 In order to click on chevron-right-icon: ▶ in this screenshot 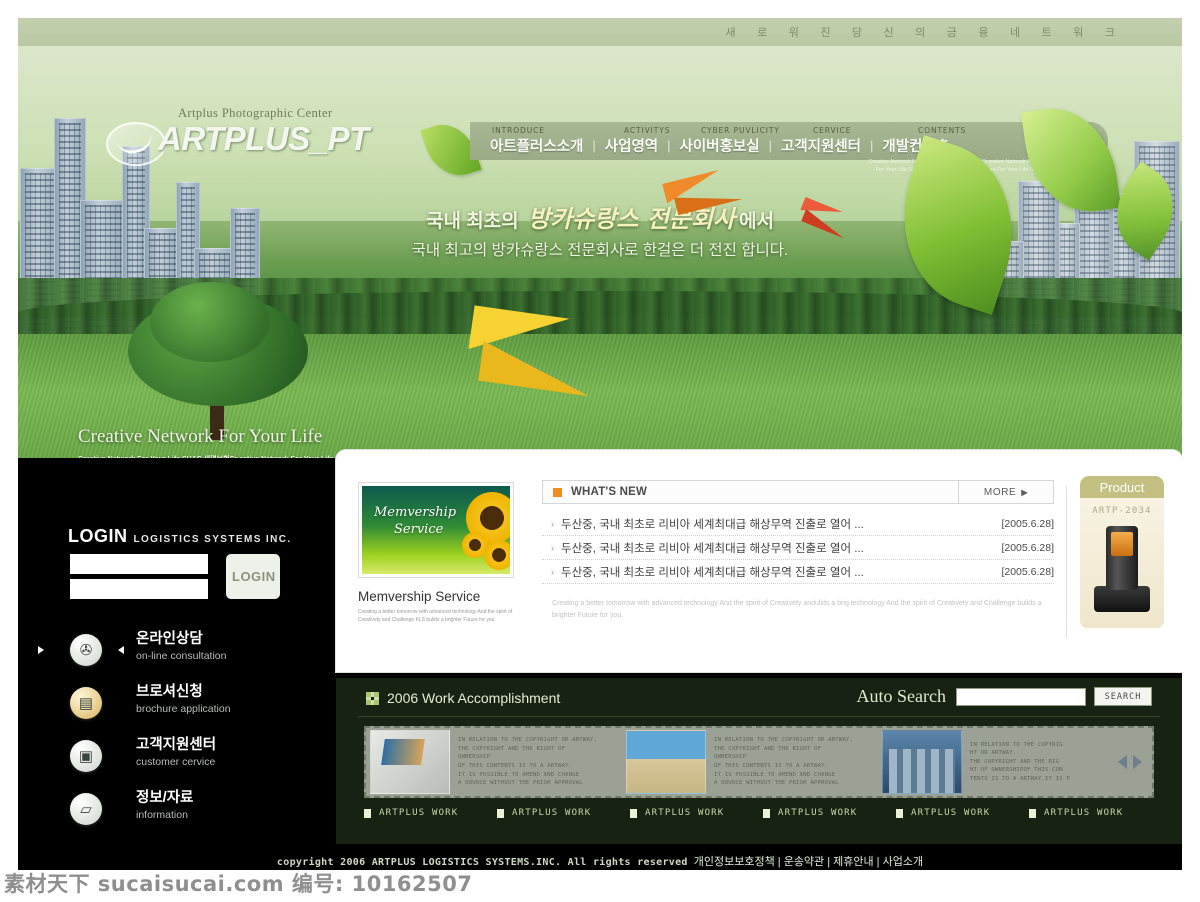, I will do `click(1025, 492)`.